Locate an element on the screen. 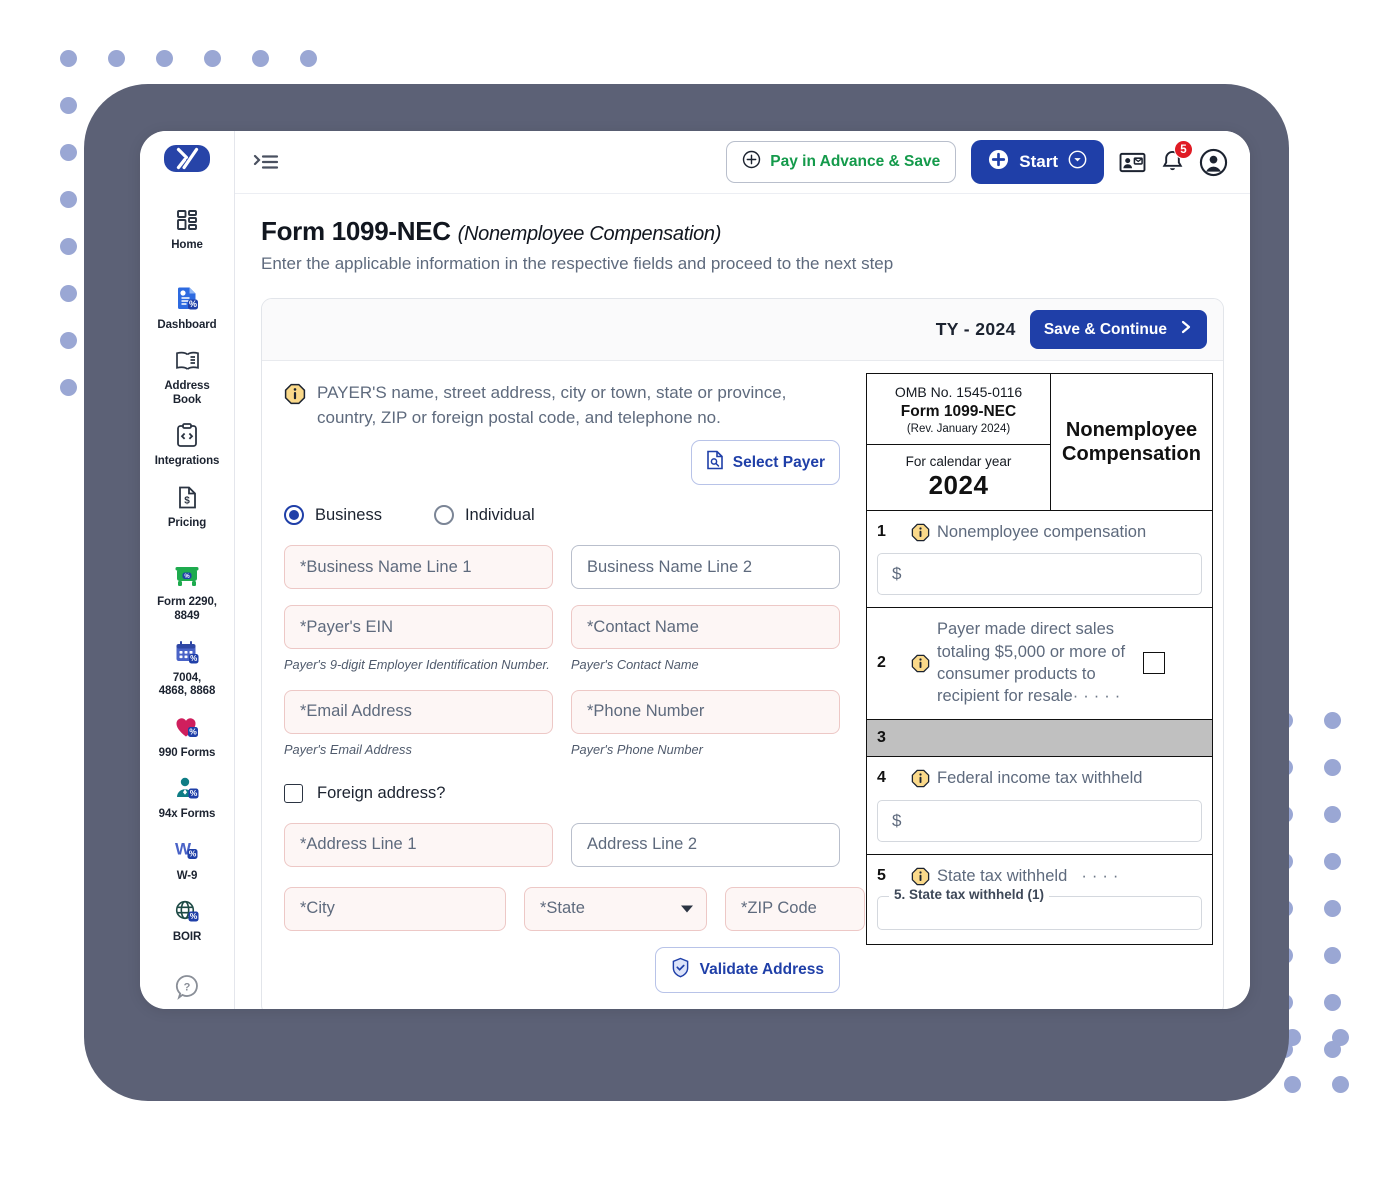  radio-individual: Individual is located at coordinates (484, 515).